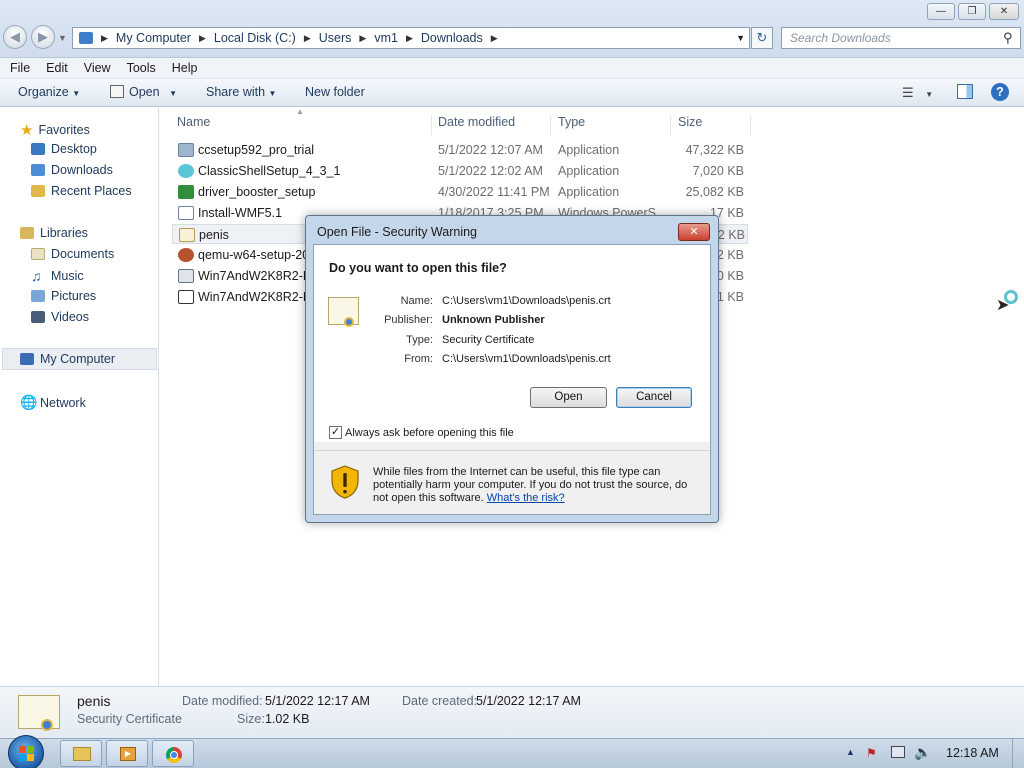  What do you see at coordinates (82, 170) in the screenshot?
I see `nav-downloads-label: Downloads` at bounding box center [82, 170].